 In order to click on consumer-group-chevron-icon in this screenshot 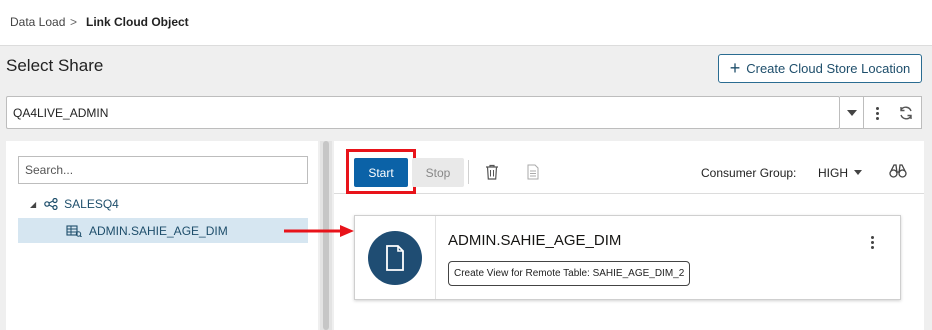, I will do `click(858, 172)`.